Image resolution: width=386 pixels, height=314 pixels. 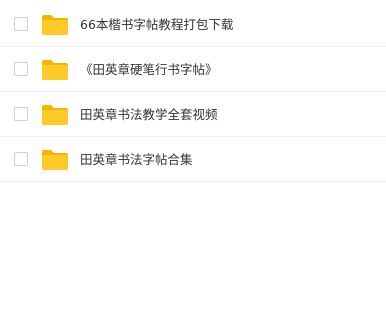 I want to click on file-name: 田英章书法教学全套视频, so click(x=149, y=115).